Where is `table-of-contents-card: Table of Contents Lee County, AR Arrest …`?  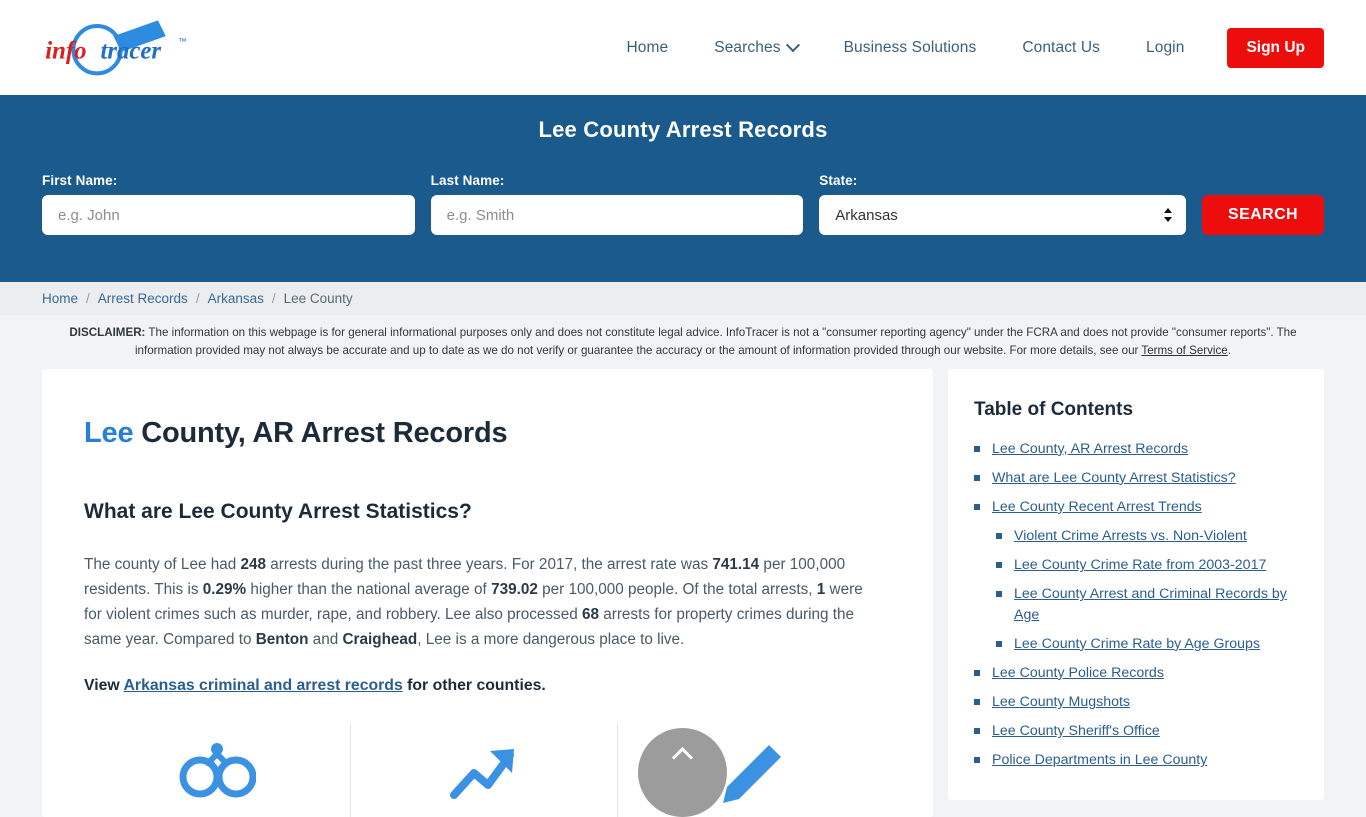 table-of-contents-card: Table of Contents Lee County, AR Arrest … is located at coordinates (1136, 584).